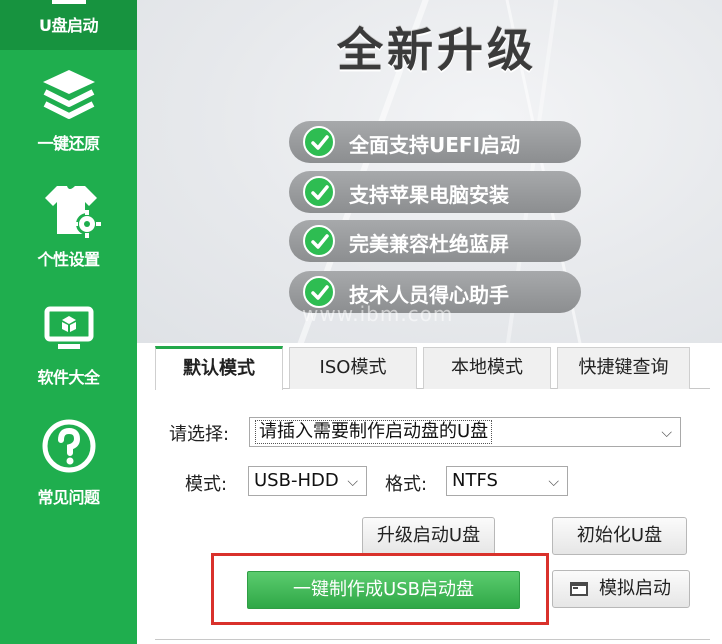 This screenshot has width=722, height=644. I want to click on mode-label: 模式:, so click(206, 484).